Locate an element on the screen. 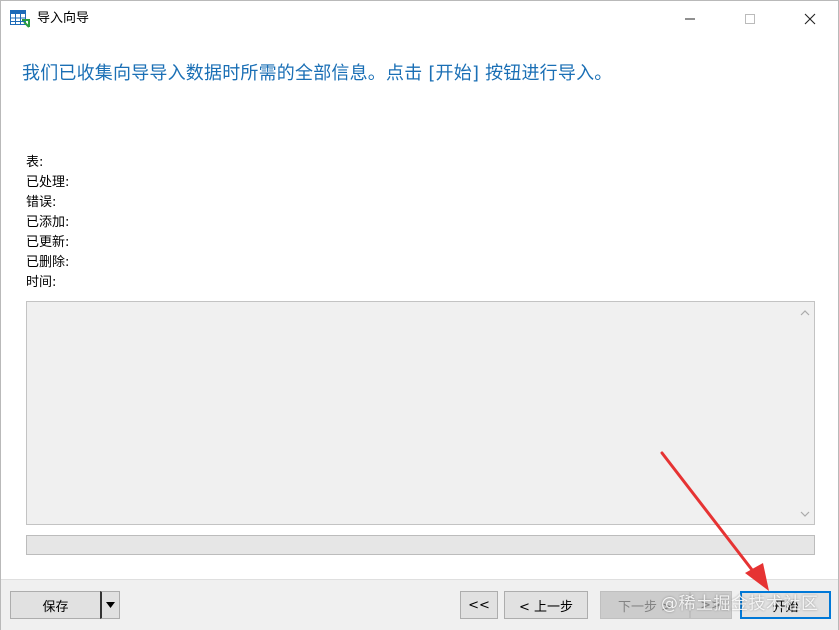  scroll-up-button is located at coordinates (805, 312).